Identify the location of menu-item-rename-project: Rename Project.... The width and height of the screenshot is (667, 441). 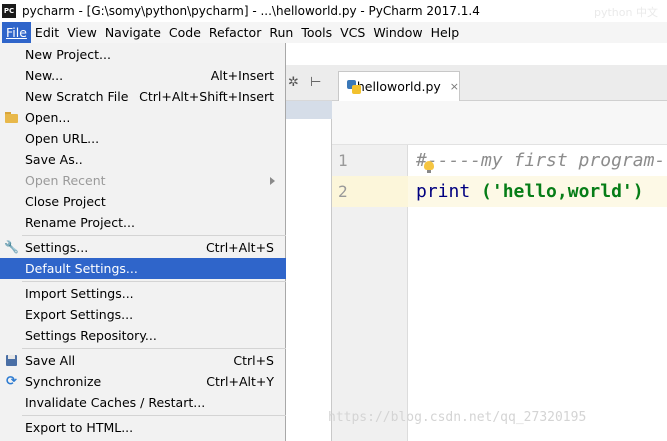
(143, 222).